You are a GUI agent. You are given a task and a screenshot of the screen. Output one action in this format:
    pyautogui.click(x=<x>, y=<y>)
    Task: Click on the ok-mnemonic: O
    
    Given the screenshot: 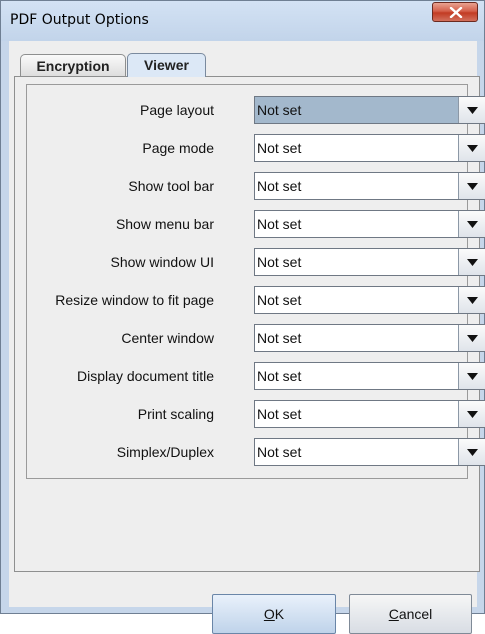 What is the action you would take?
    pyautogui.click(x=269, y=614)
    